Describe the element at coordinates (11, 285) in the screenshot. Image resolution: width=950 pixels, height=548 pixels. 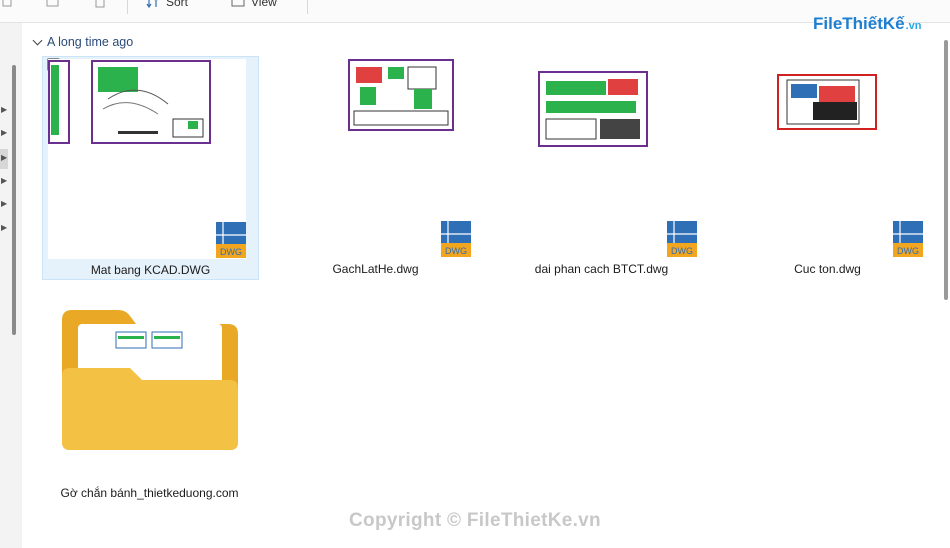
I see `navigation-pane: ▶ ▶ ▶ ▶ ▶ ▶` at that location.